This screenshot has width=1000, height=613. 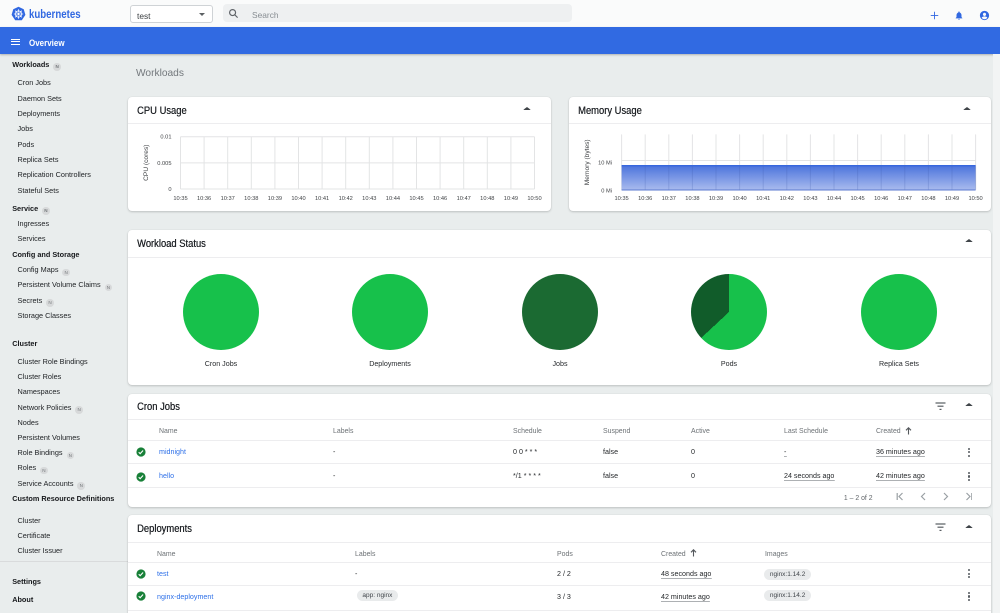 What do you see at coordinates (165, 138) in the screenshot?
I see `svg-text: 0.01` at bounding box center [165, 138].